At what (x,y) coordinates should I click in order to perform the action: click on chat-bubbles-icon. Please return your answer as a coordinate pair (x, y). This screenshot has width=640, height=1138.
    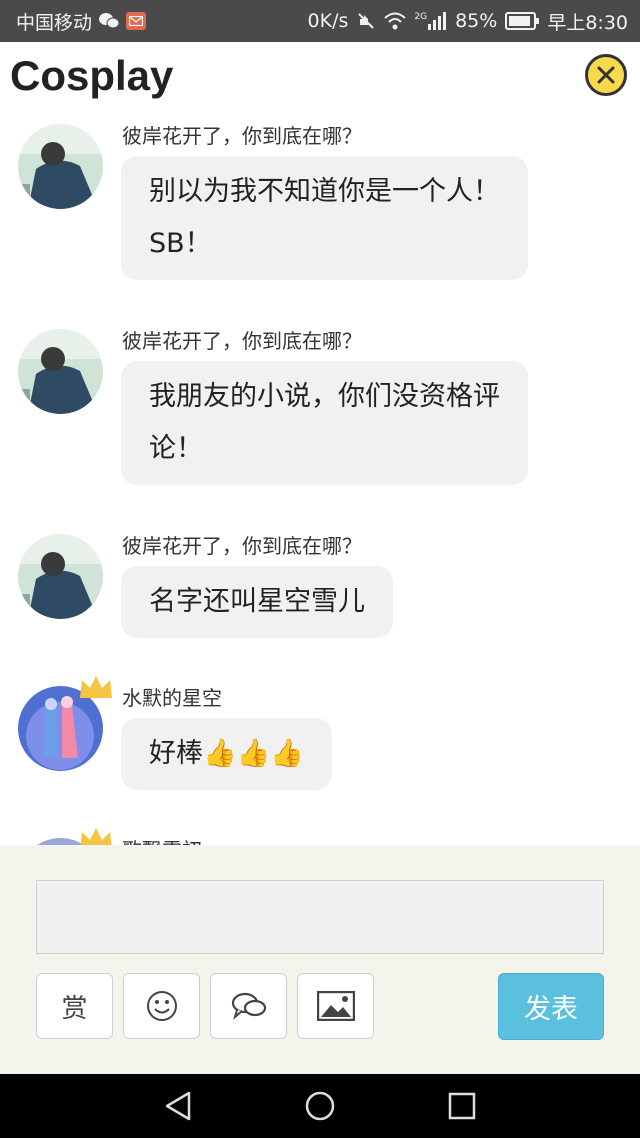
    Looking at the image, I should click on (249, 1006).